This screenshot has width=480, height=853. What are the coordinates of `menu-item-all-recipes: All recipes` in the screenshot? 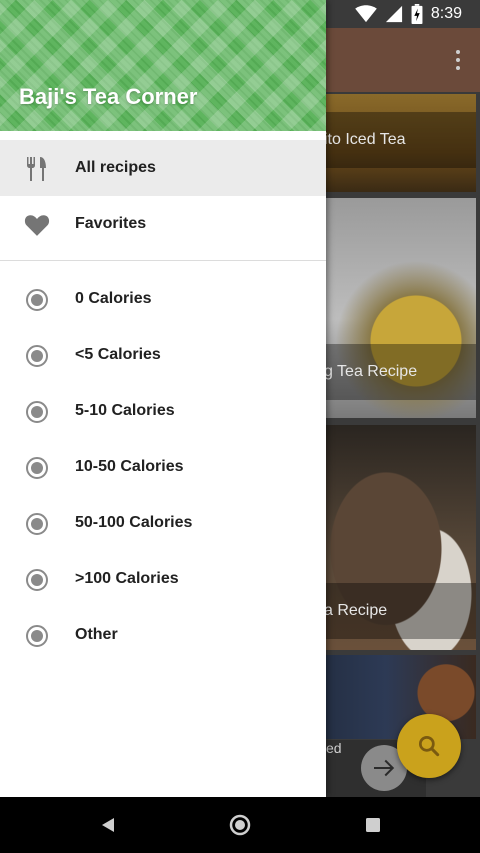 It's located at (163, 168).